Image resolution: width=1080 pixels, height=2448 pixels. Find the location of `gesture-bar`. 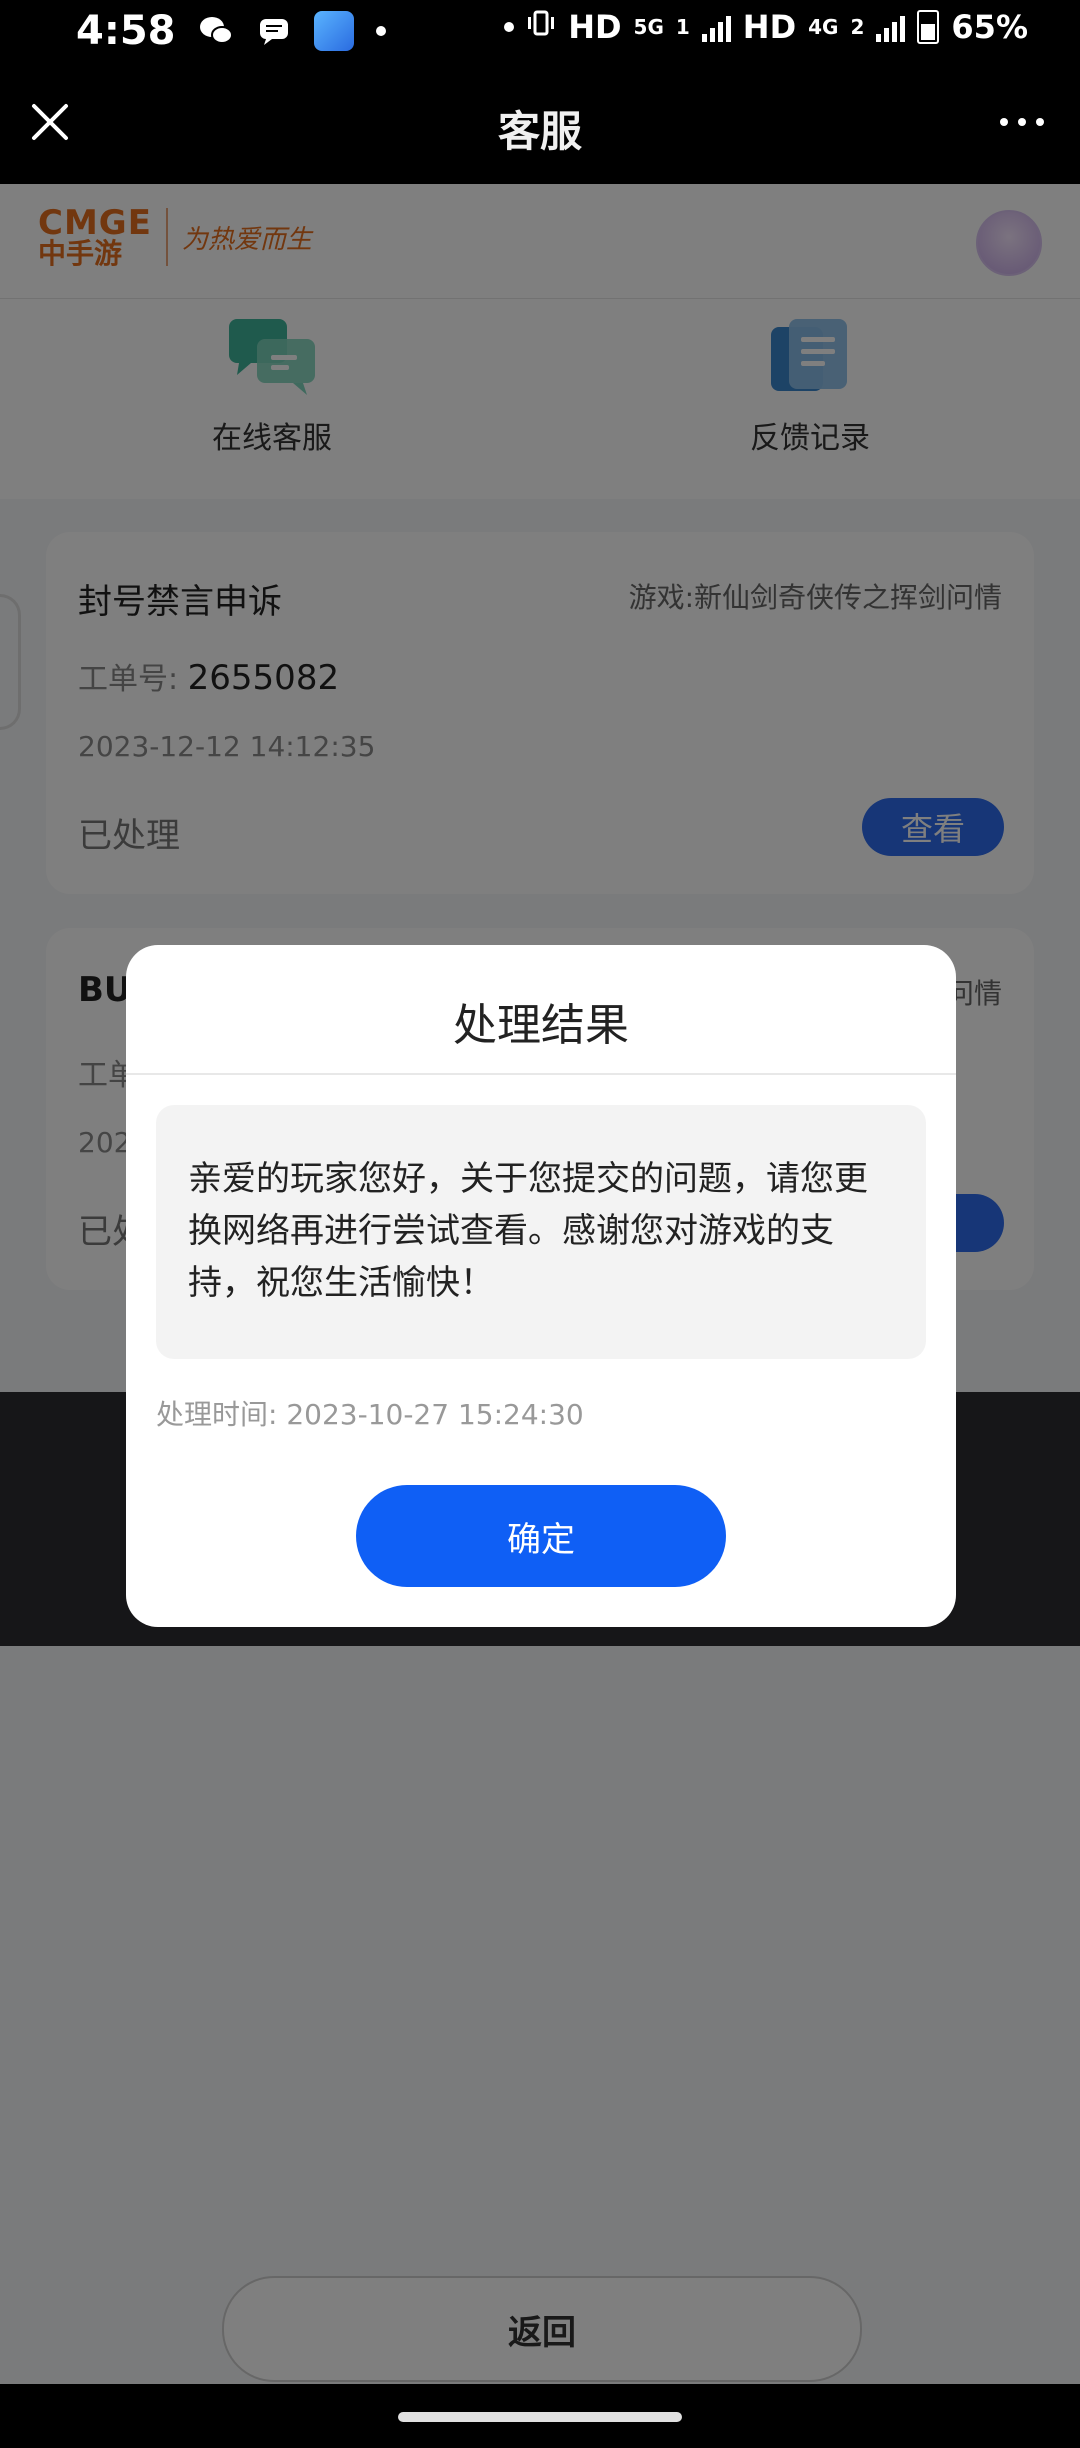

gesture-bar is located at coordinates (540, 2416).